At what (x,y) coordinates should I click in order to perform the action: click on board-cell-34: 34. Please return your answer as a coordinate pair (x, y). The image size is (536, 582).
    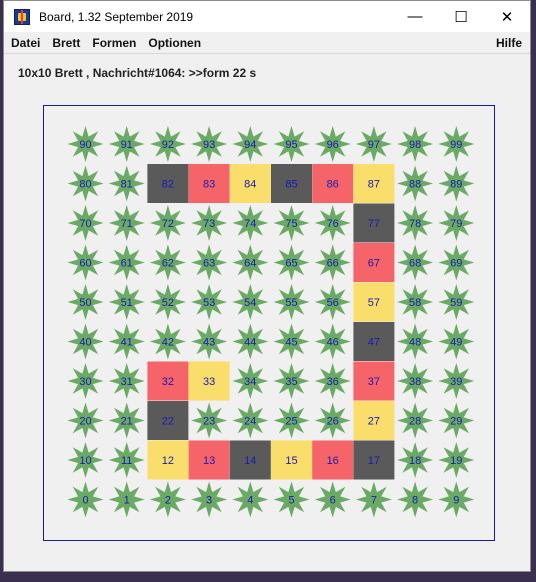
    Looking at the image, I should click on (250, 381).